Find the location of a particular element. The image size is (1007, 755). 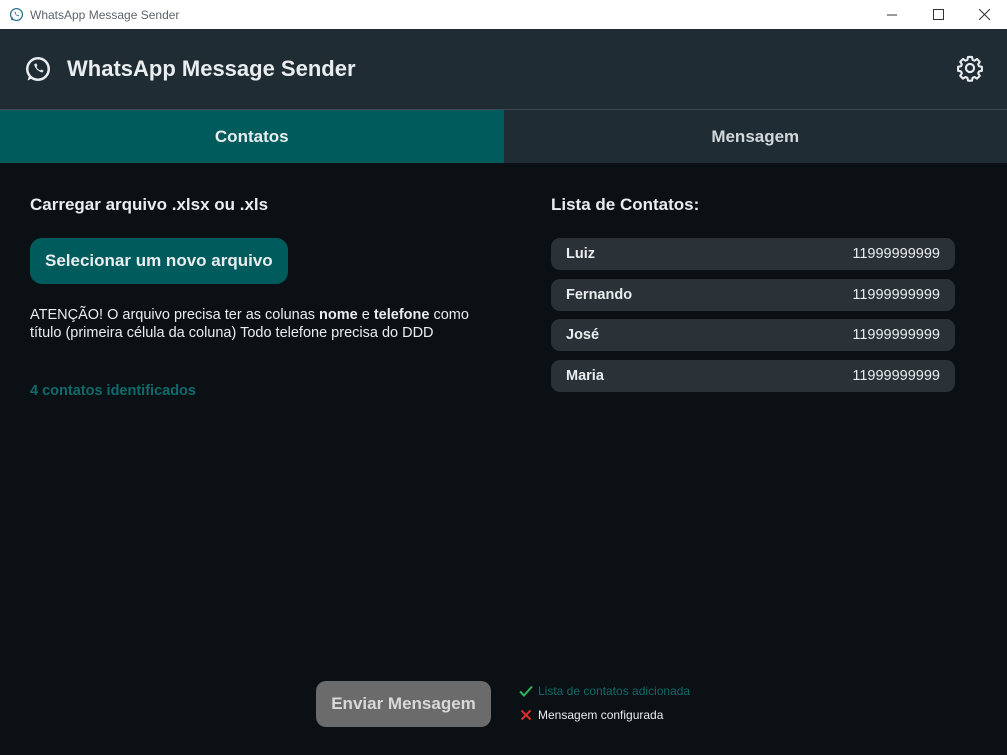

status-text: Mensagem configurada is located at coordinates (601, 715).